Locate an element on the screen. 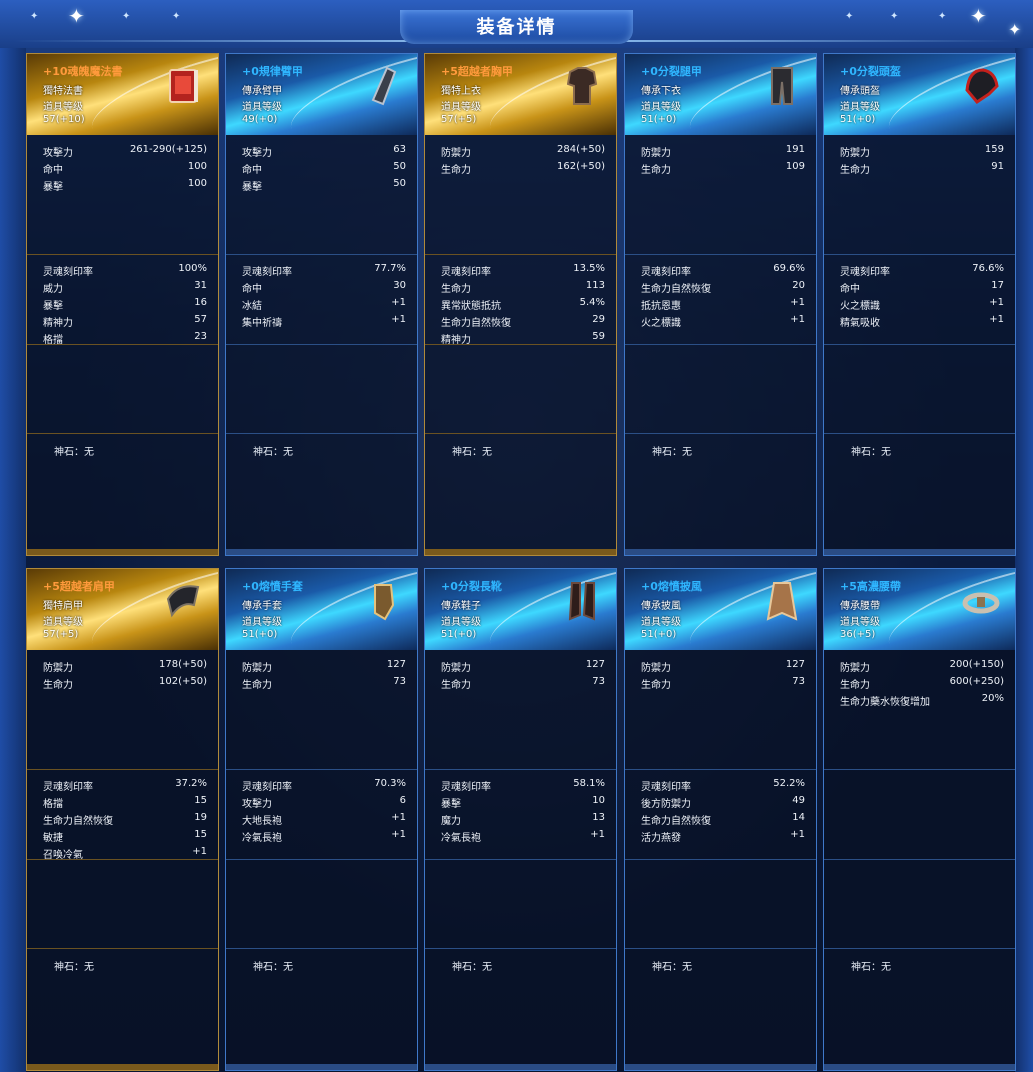  stat-name: 生命力 is located at coordinates (656, 170).